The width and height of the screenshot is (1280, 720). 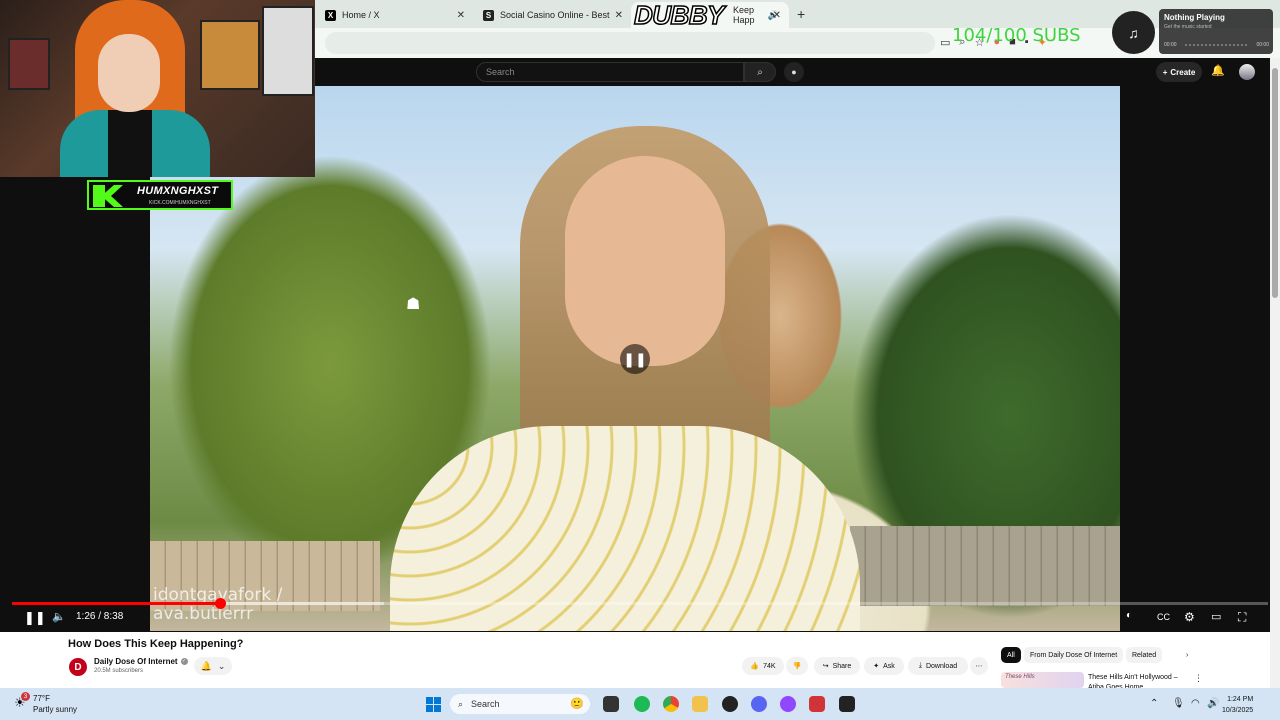 I want to click on like-button: 👍 74K, so click(x=763, y=666).